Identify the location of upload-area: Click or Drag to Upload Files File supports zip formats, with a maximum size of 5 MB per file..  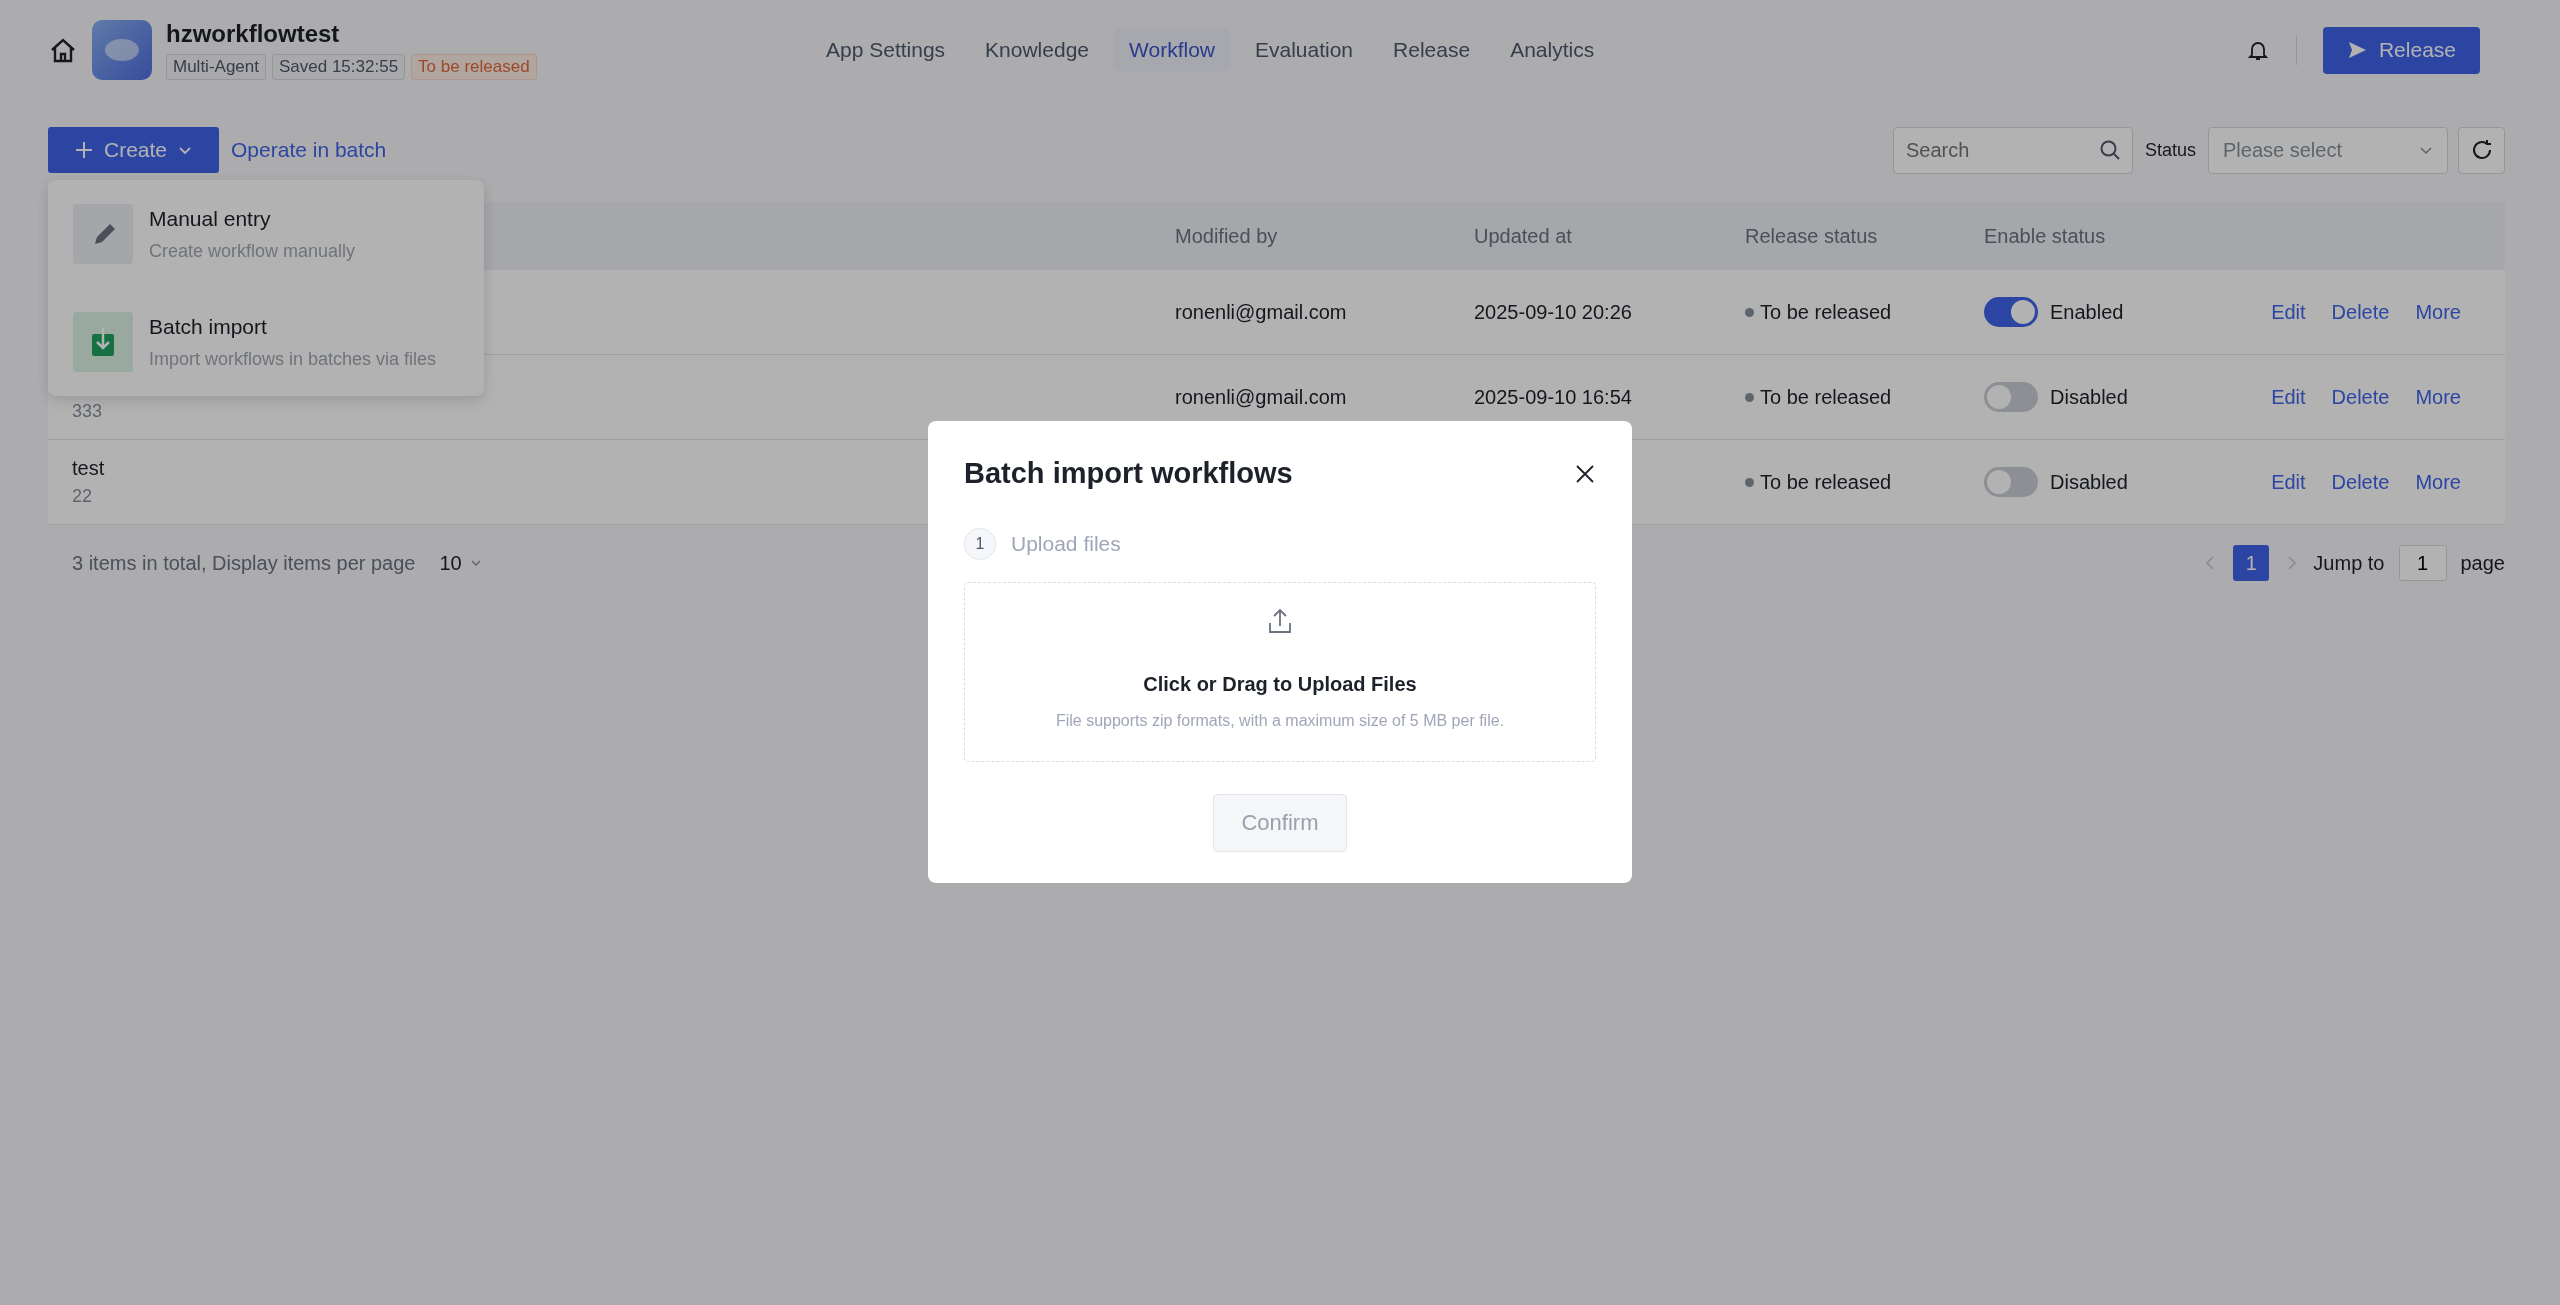
(1280, 672).